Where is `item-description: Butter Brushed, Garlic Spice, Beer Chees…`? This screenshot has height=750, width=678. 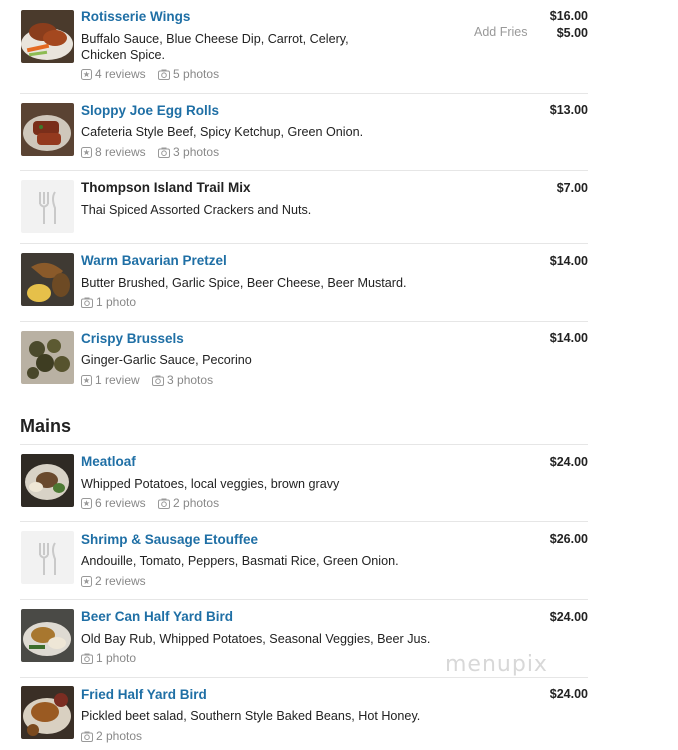
item-description: Butter Brushed, Garlic Spice, Beer Chees… is located at coordinates (244, 283).